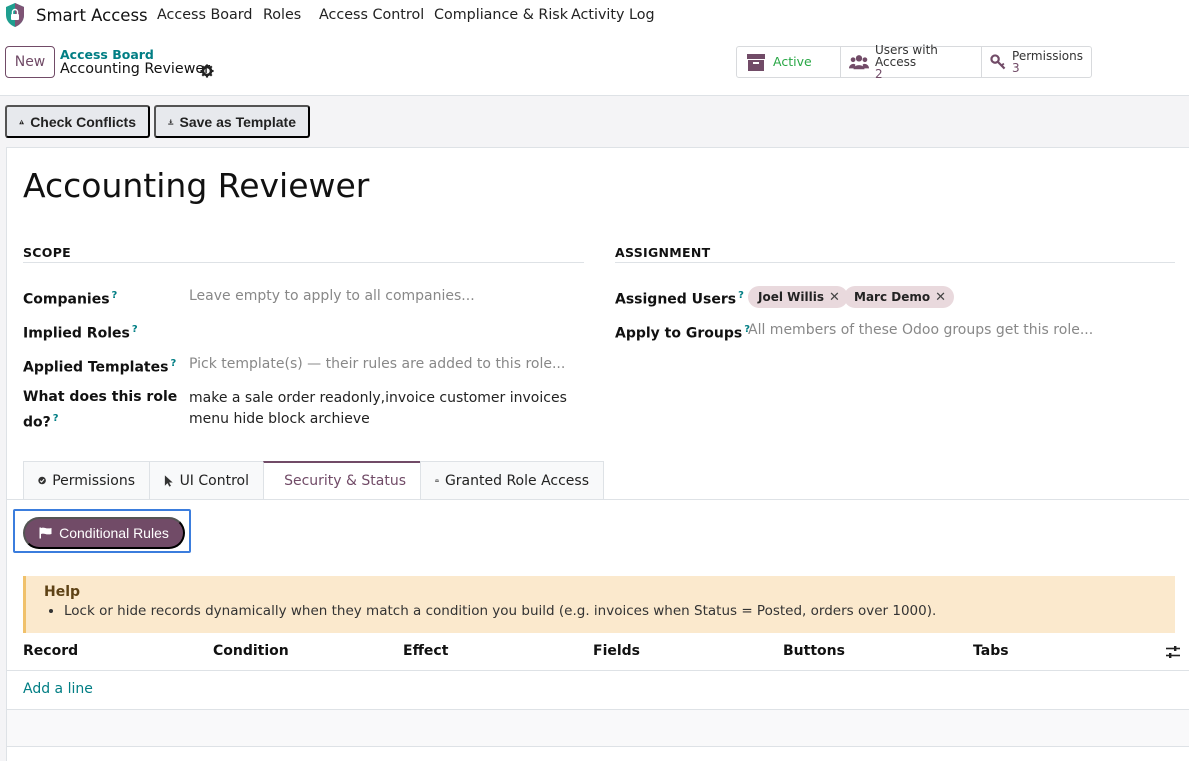 This screenshot has width=1189, height=761. Describe the element at coordinates (70, 299) in the screenshot. I see `companies-label: Companies?` at that location.